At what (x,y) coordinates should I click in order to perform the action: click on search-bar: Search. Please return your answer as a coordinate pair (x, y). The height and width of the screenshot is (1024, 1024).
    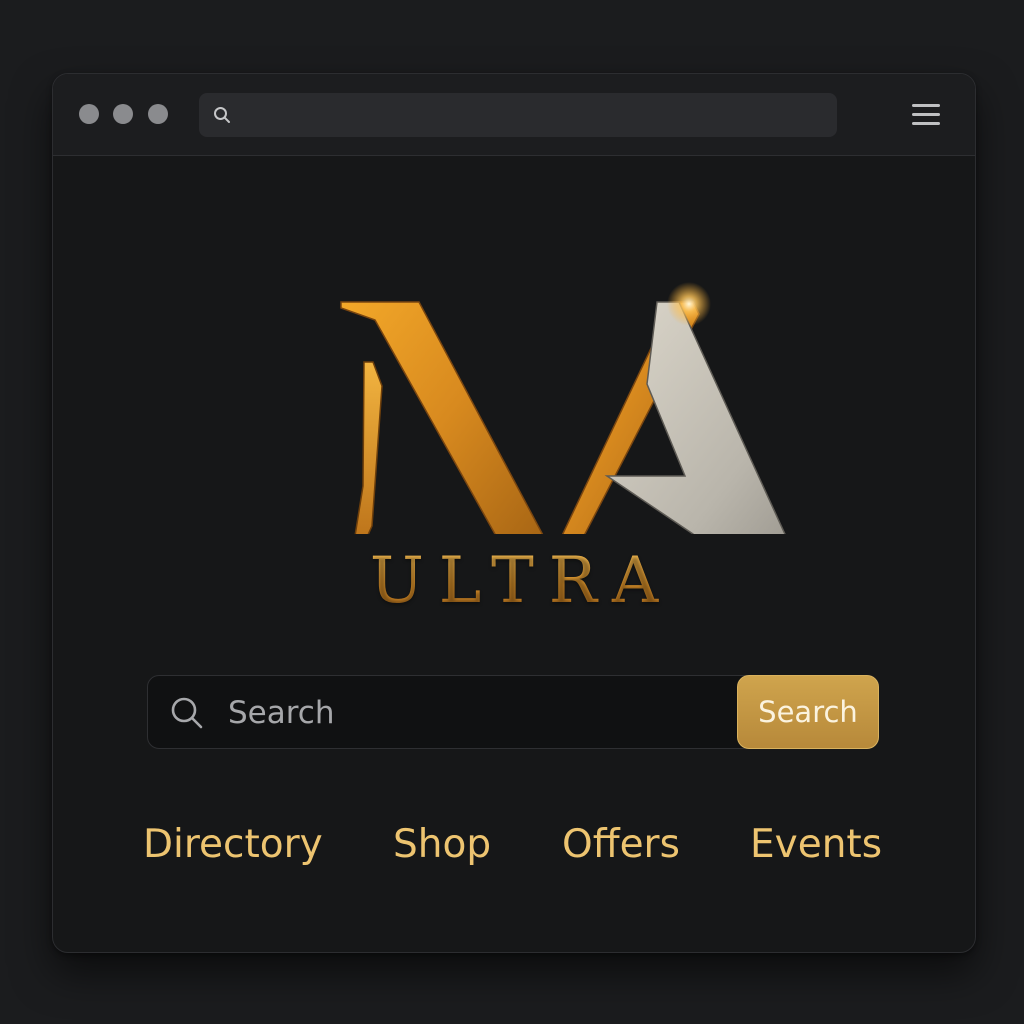
    Looking at the image, I should click on (513, 712).